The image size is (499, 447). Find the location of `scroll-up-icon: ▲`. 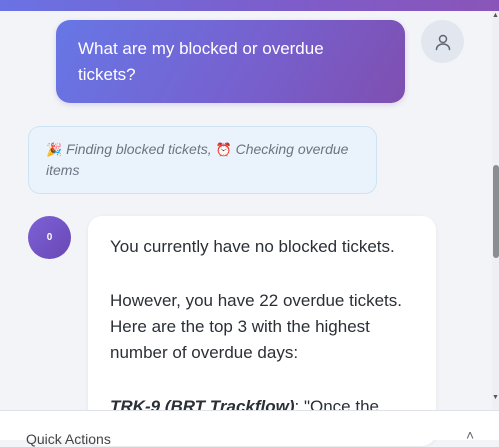

scroll-up-icon: ▲ is located at coordinates (495, 16).